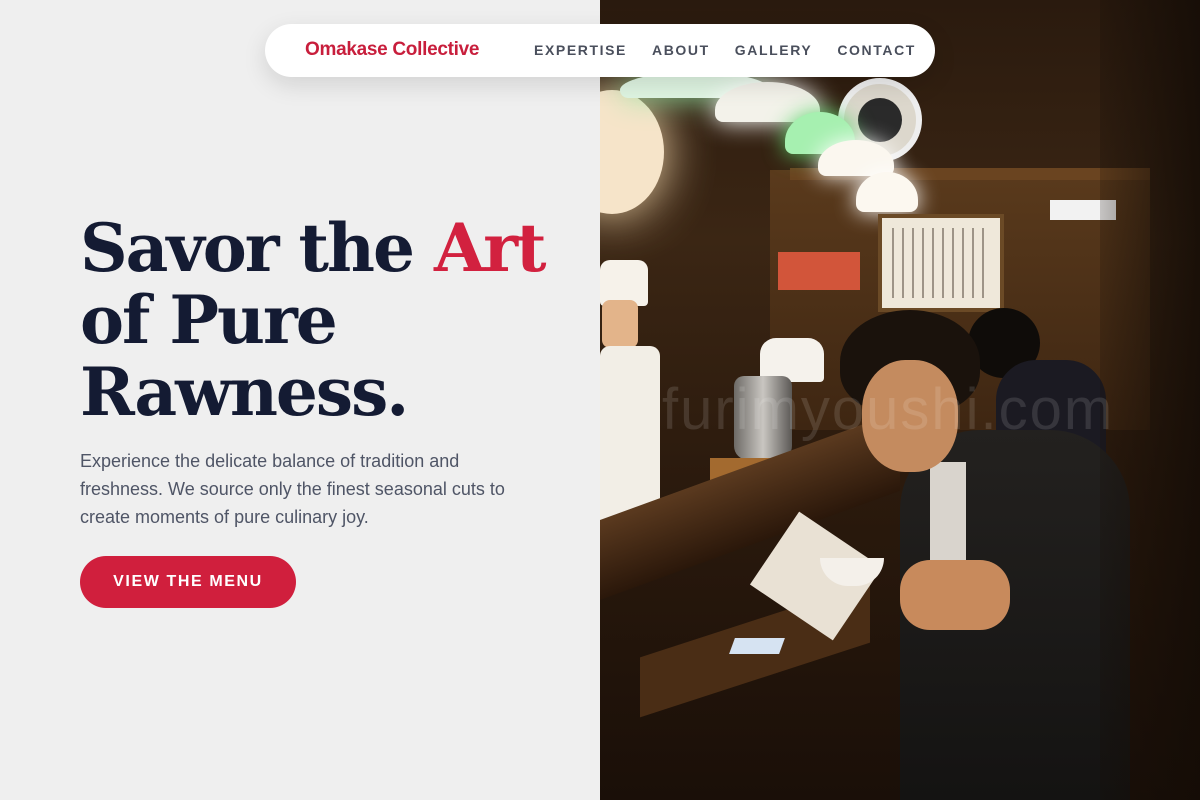 This screenshot has width=1200, height=800. I want to click on nav-link-expertise: EXPERTISE, so click(580, 50).